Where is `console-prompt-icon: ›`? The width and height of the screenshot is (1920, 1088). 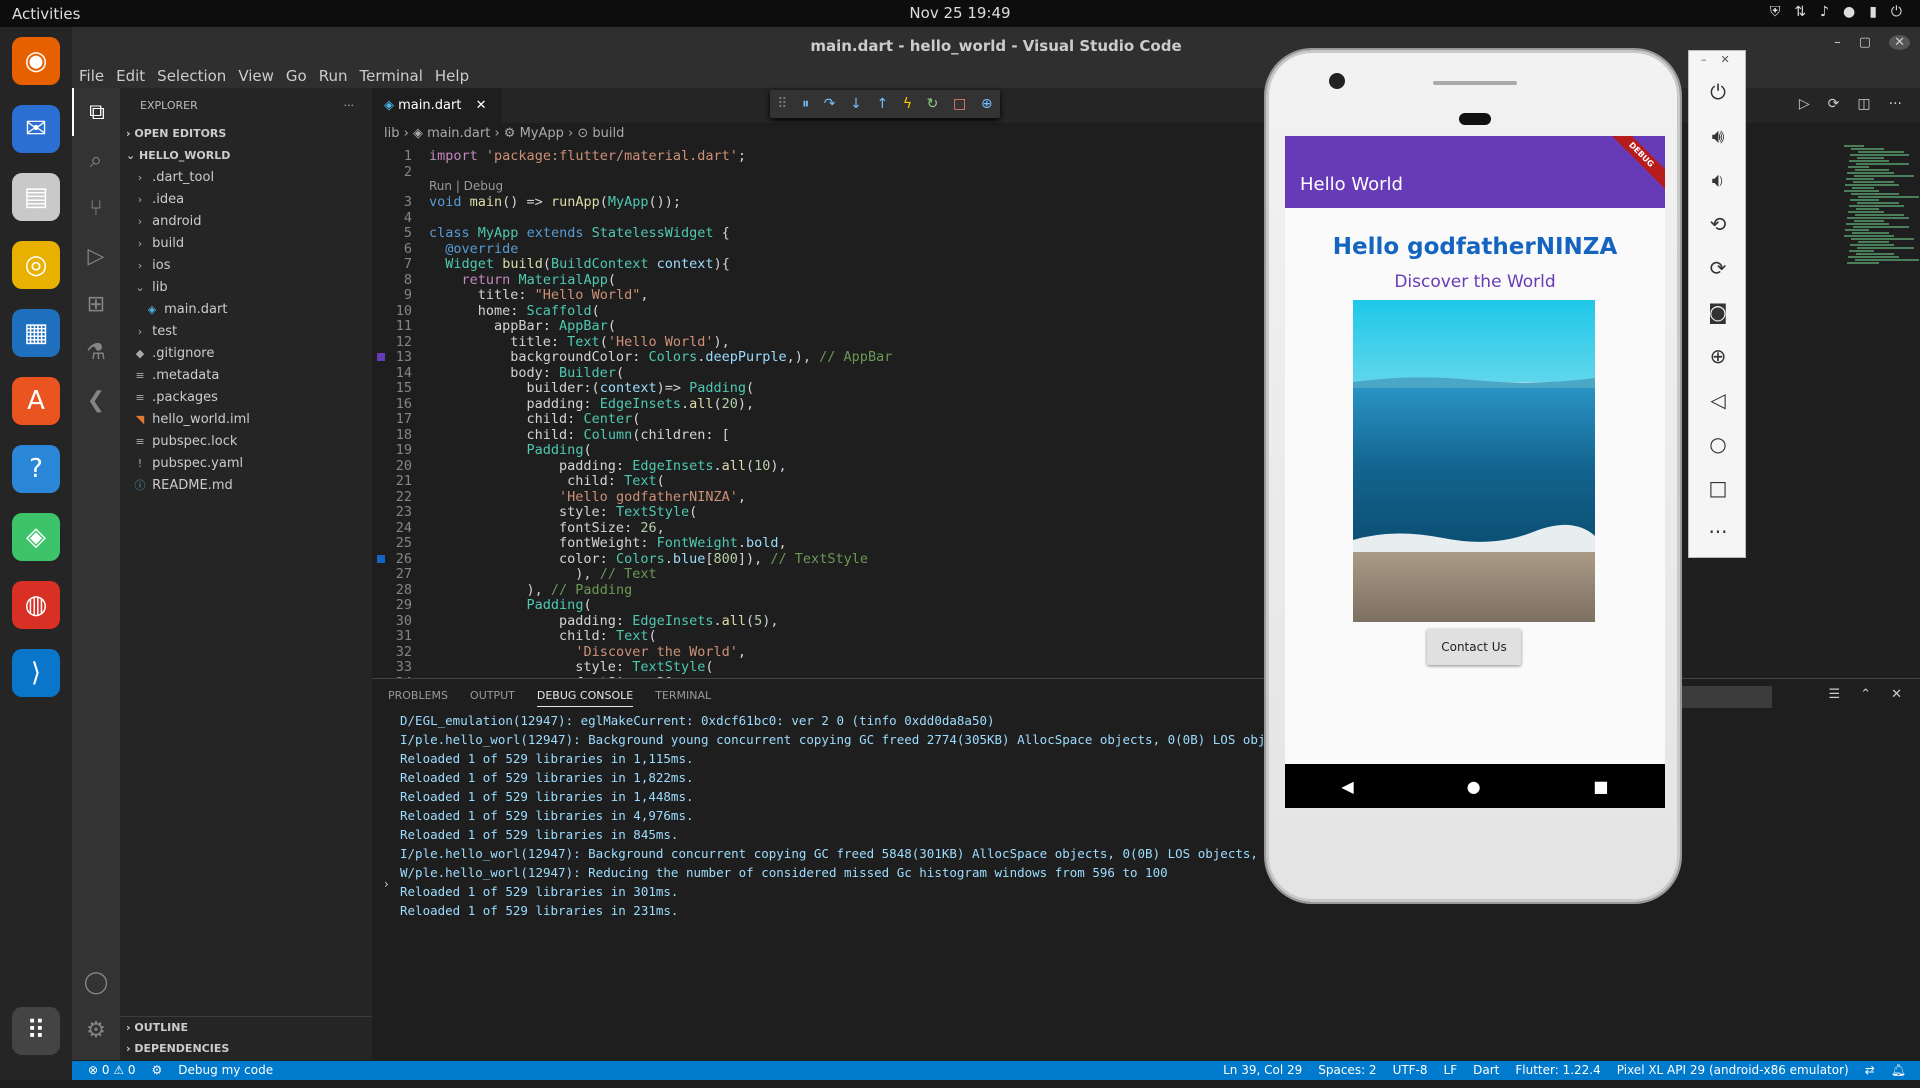
console-prompt-icon: › is located at coordinates (386, 884).